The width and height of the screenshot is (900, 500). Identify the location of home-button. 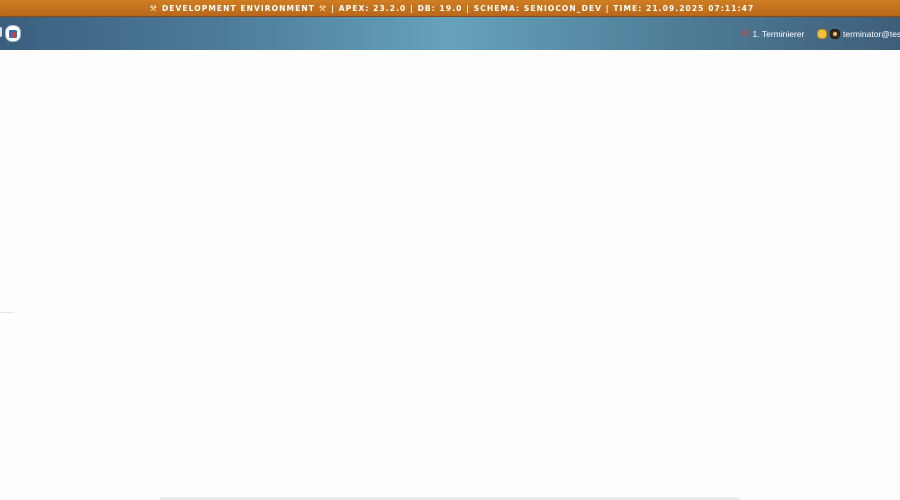
(13, 33).